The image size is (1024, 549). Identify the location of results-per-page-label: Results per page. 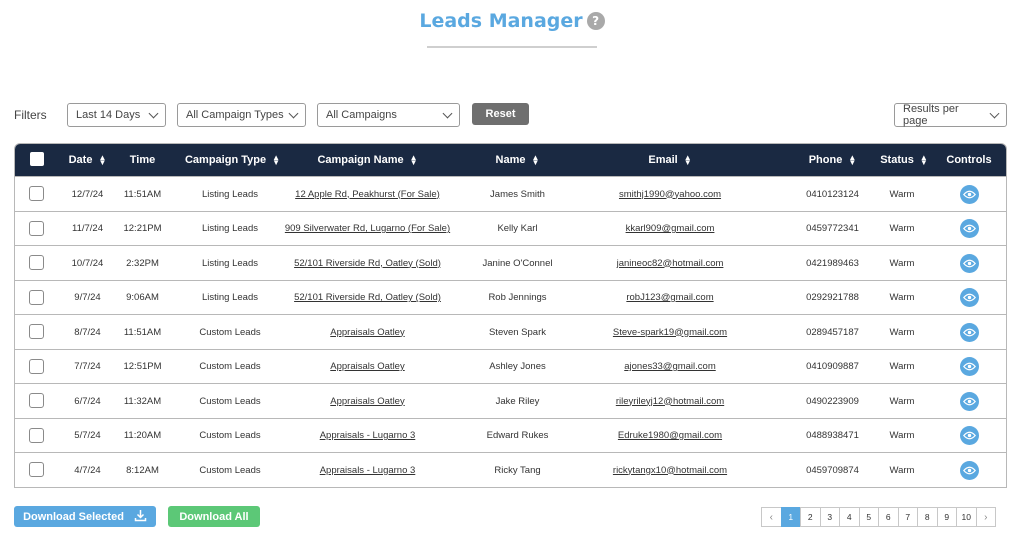
(931, 115).